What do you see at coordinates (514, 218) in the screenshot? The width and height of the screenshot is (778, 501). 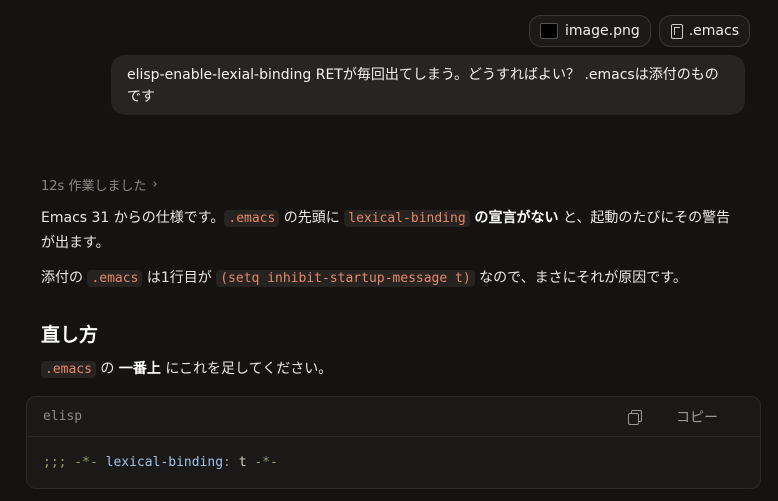 I see `bold-text: の宣言がない` at bounding box center [514, 218].